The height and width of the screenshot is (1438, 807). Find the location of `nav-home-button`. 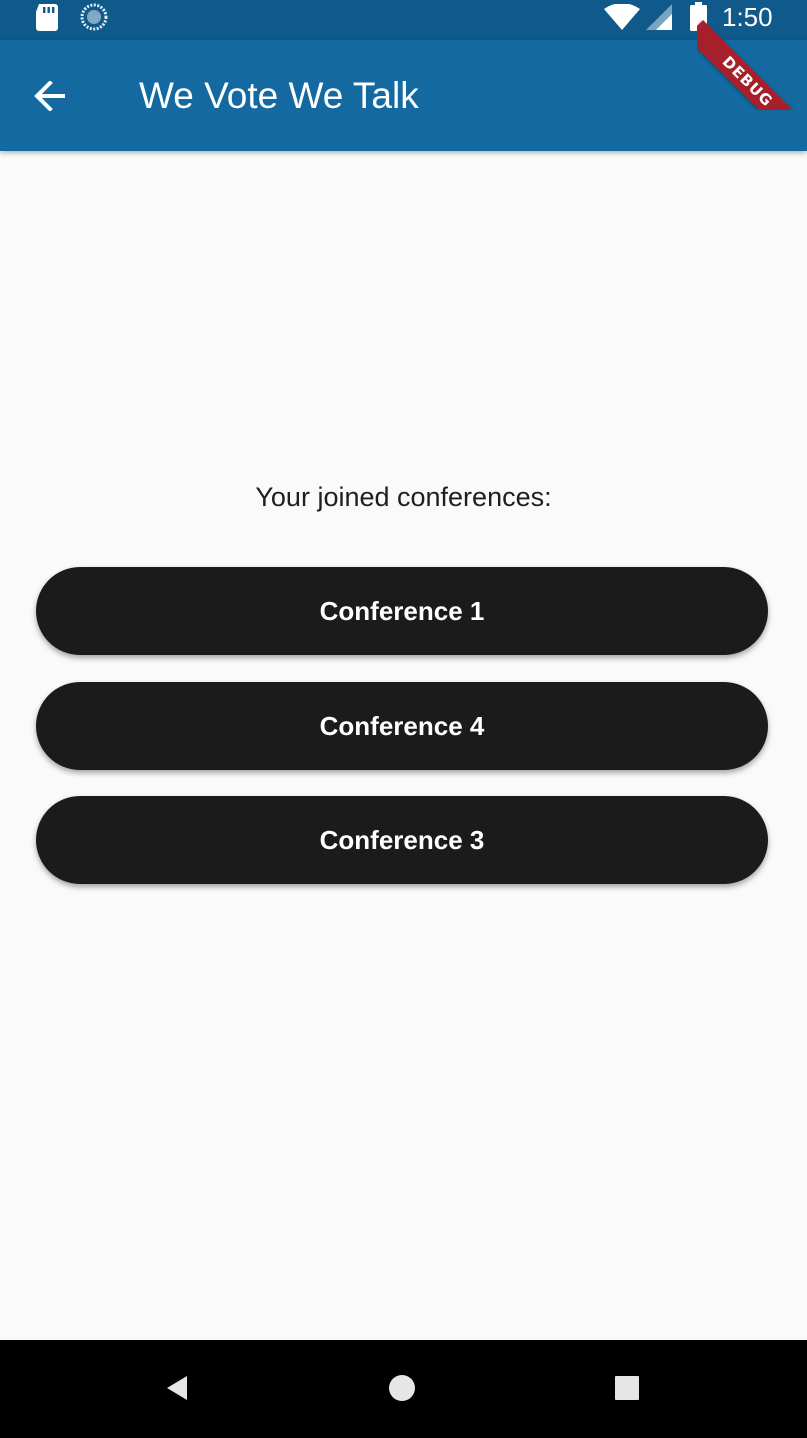

nav-home-button is located at coordinates (402, 1388).